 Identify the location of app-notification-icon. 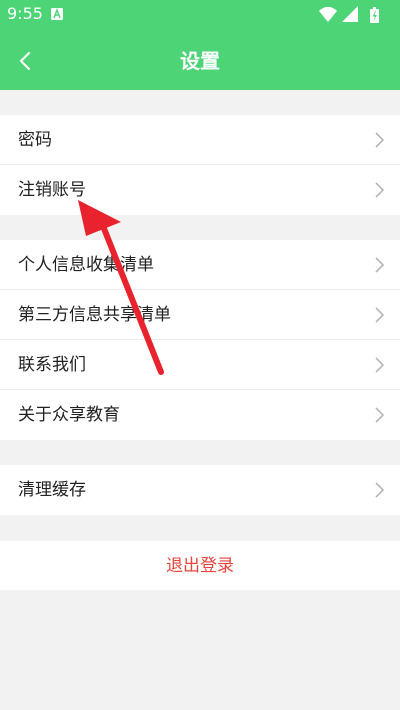
(57, 14).